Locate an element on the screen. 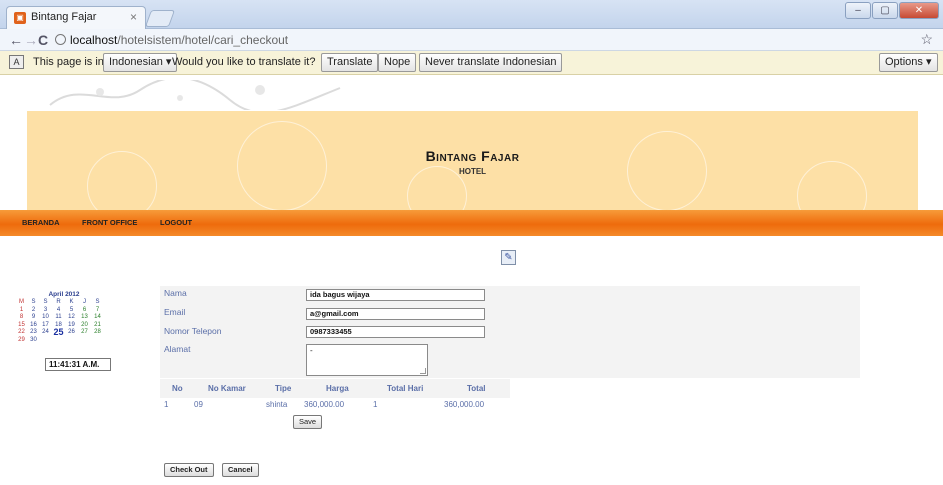  alamat-label: Alamat is located at coordinates (177, 349).